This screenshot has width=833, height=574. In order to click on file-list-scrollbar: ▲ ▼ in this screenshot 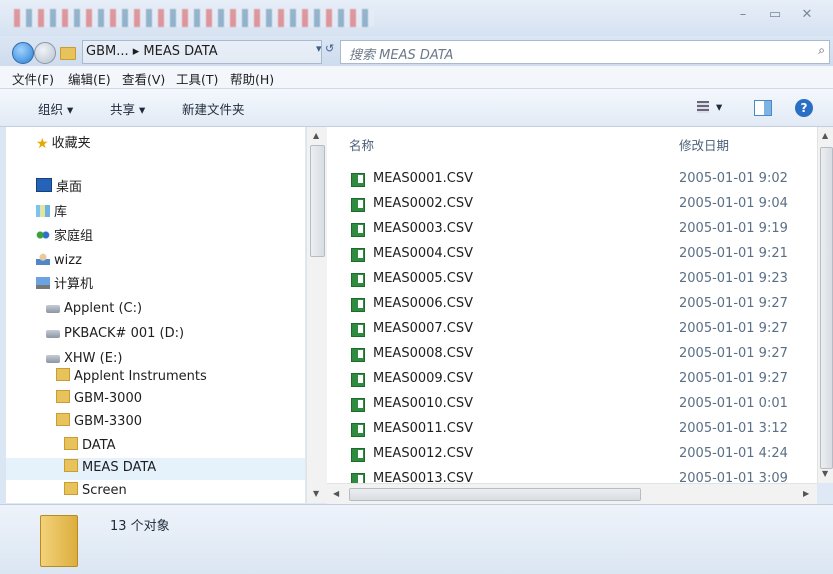, I will do `click(825, 305)`.